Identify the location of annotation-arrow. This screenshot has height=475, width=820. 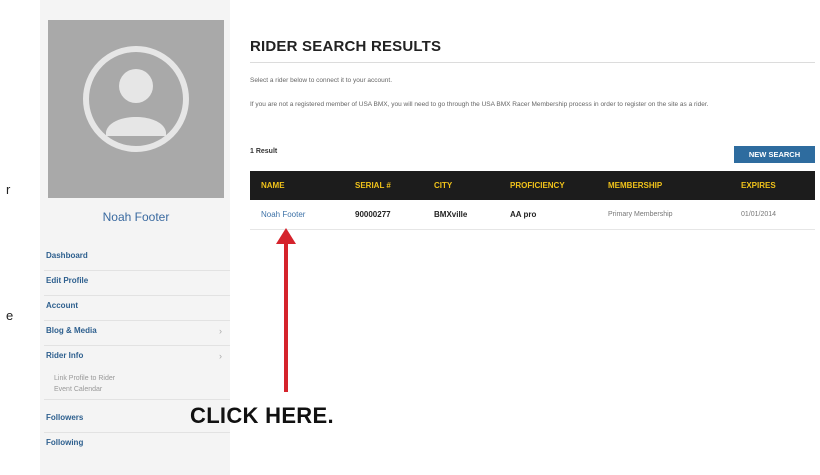
(286, 317).